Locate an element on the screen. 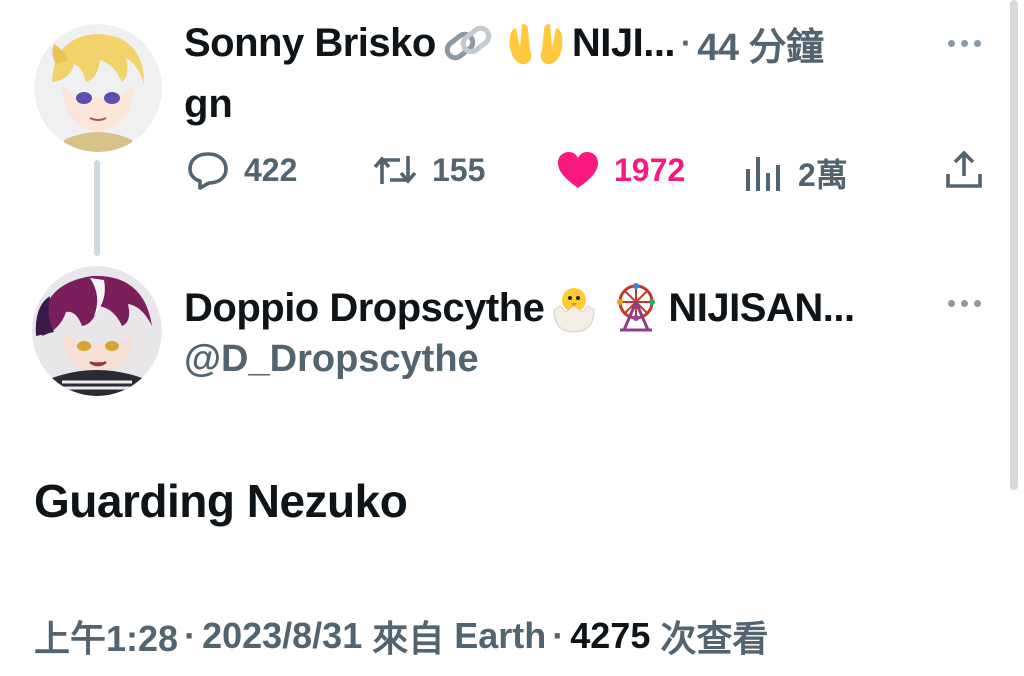 The image size is (1024, 676). like-count: 1972 is located at coordinates (650, 169).